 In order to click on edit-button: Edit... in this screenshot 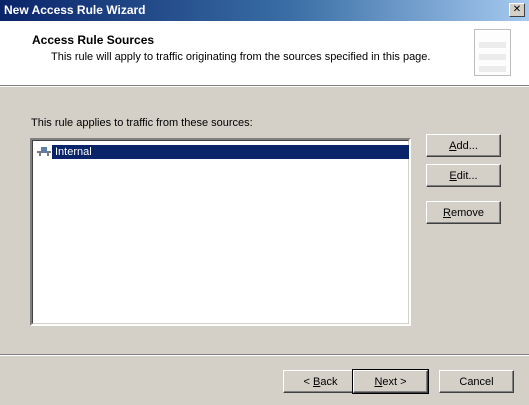, I will do `click(463, 175)`.